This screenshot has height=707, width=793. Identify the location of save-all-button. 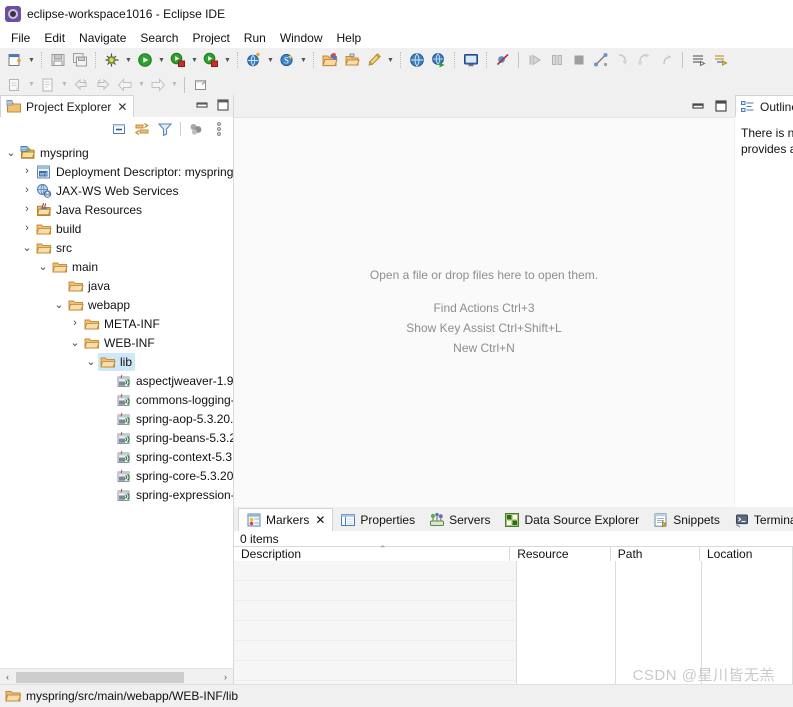
(80, 60).